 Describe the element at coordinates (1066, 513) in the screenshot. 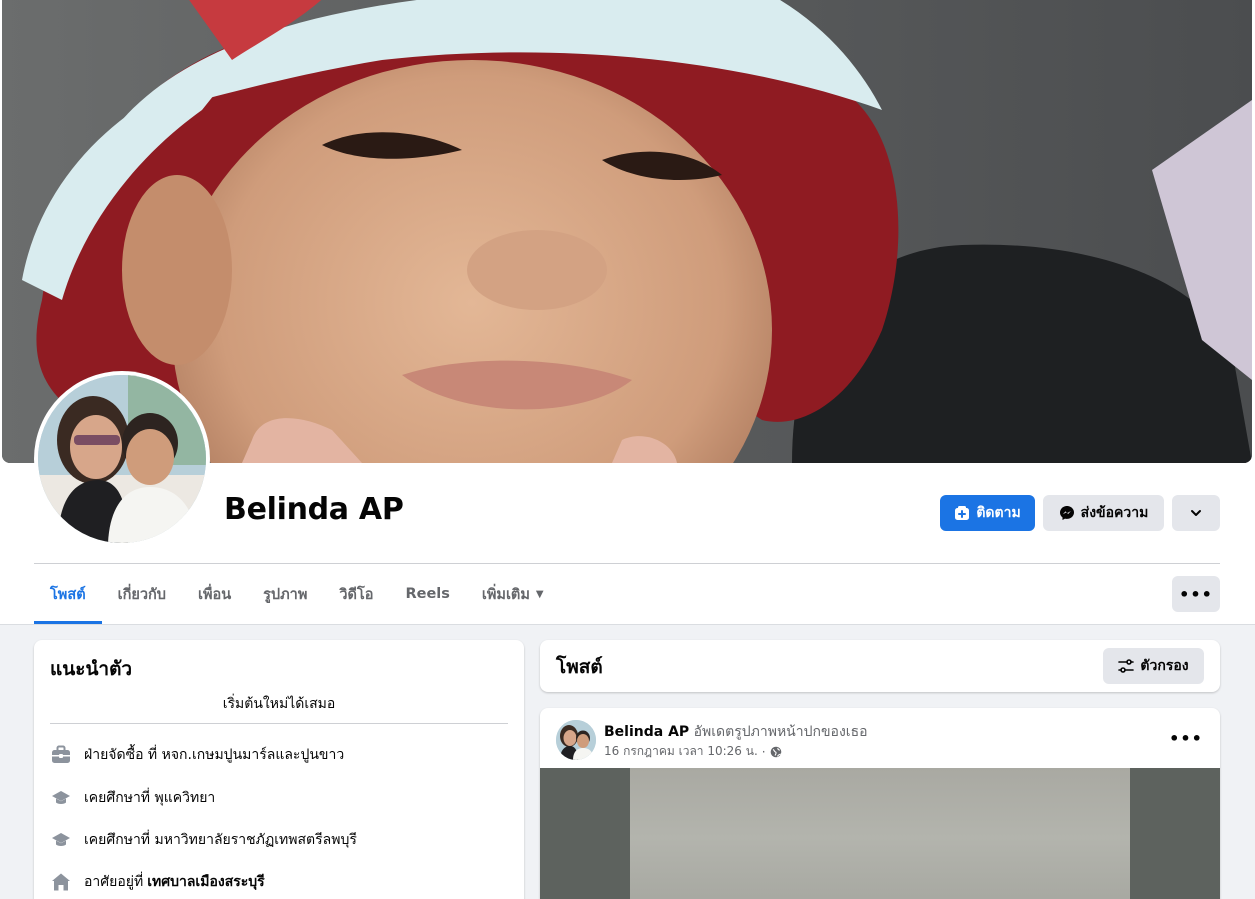

I see `messenger-icon` at that location.